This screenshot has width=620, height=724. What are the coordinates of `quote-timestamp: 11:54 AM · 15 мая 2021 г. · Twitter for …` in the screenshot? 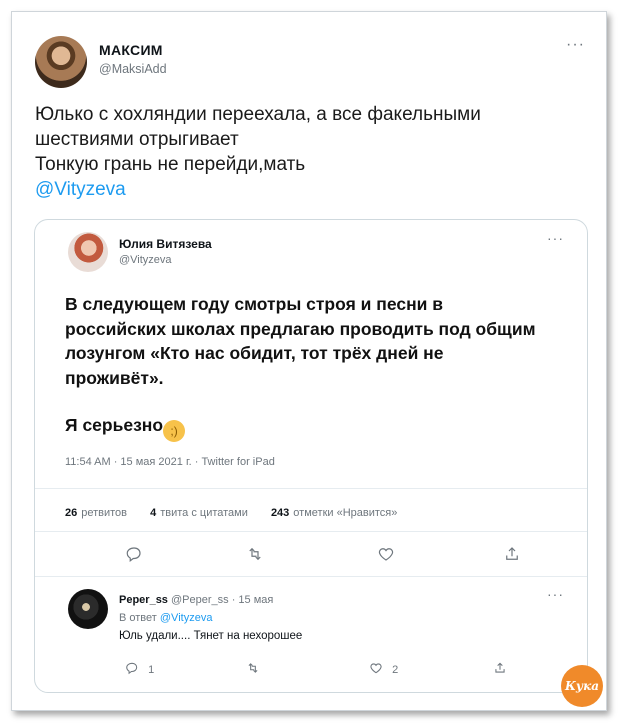 It's located at (170, 462).